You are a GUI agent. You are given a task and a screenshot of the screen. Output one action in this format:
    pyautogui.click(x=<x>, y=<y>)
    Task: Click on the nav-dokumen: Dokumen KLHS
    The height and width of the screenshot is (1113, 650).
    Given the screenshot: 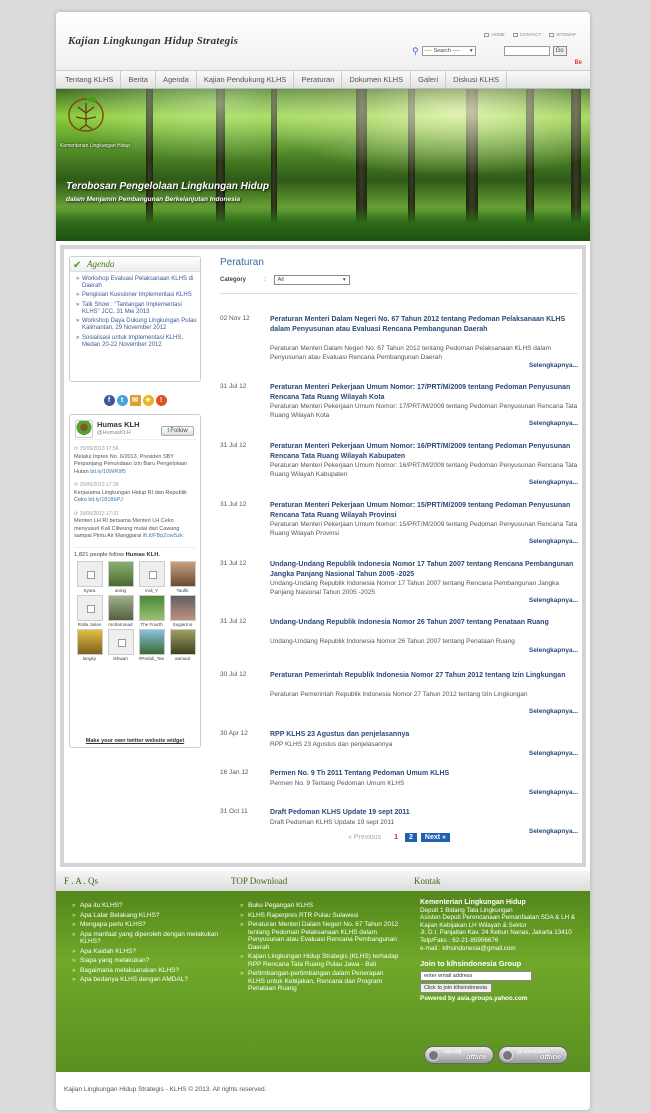 What is the action you would take?
    pyautogui.click(x=377, y=79)
    